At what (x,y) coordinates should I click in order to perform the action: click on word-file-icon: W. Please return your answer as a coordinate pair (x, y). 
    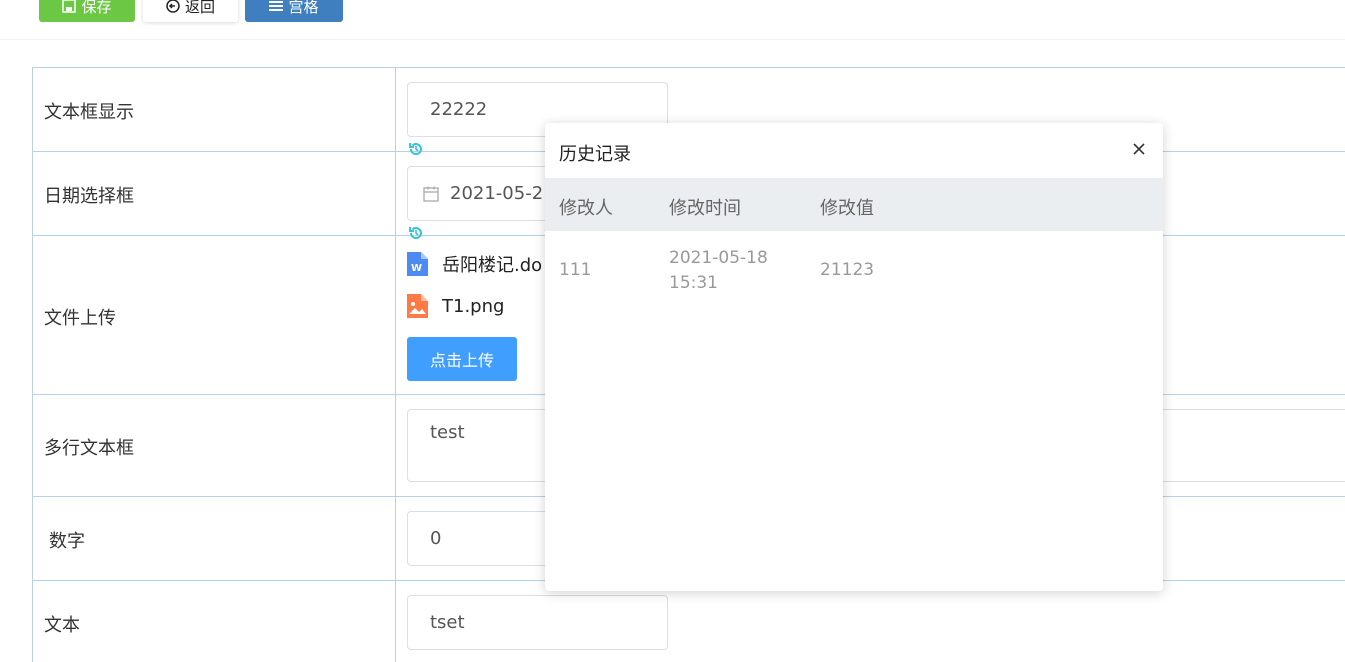
    Looking at the image, I should click on (417, 264).